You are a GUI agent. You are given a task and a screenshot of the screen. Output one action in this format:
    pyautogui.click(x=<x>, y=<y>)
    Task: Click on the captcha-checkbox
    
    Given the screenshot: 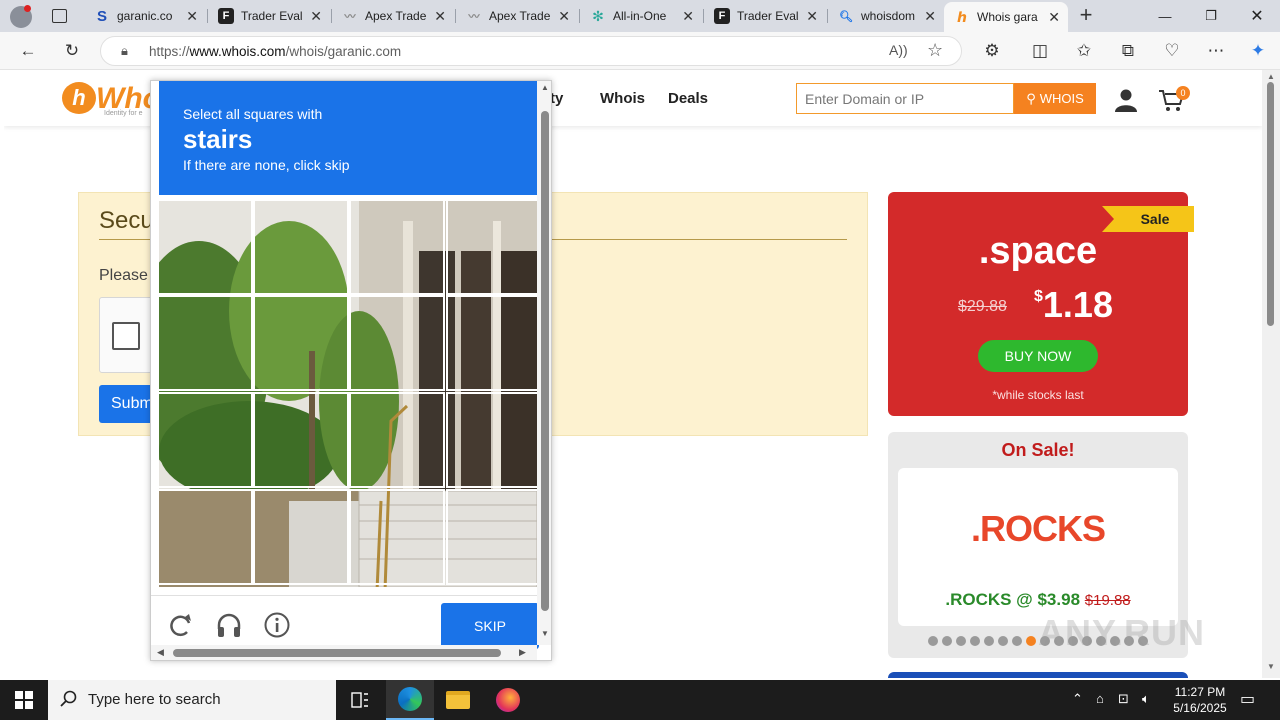 What is the action you would take?
    pyautogui.click(x=126, y=336)
    